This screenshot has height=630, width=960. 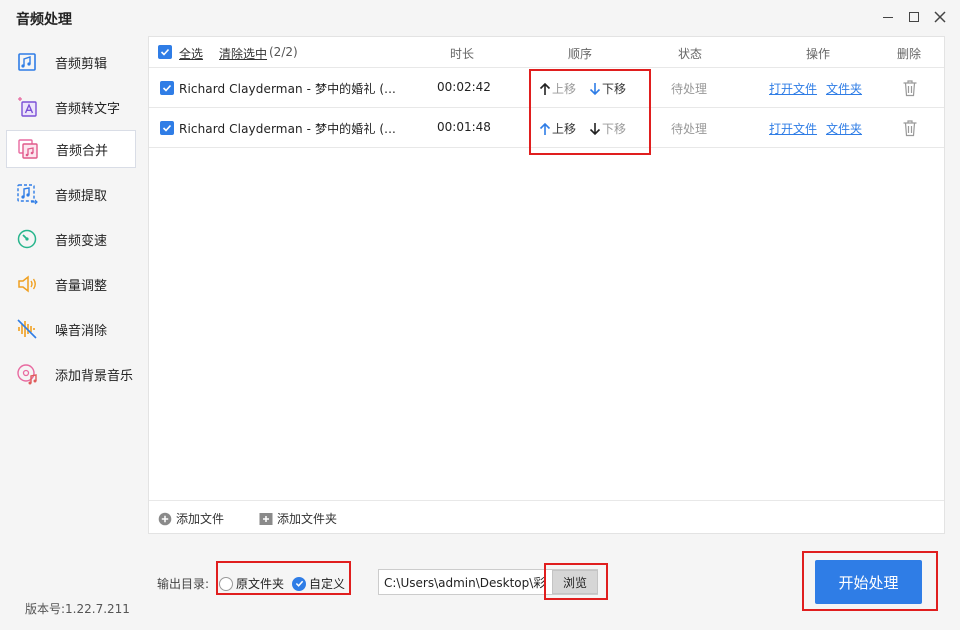 What do you see at coordinates (546, 52) in the screenshot?
I see `table-header: 全选 清除选中 (2/2) 时长 顺序 状态 操作 删除` at bounding box center [546, 52].